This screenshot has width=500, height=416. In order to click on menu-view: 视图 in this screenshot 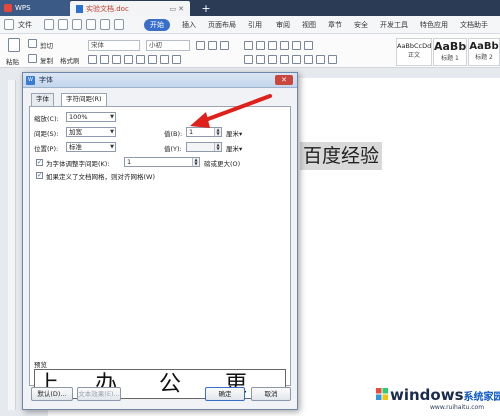, I will do `click(309, 25)`.